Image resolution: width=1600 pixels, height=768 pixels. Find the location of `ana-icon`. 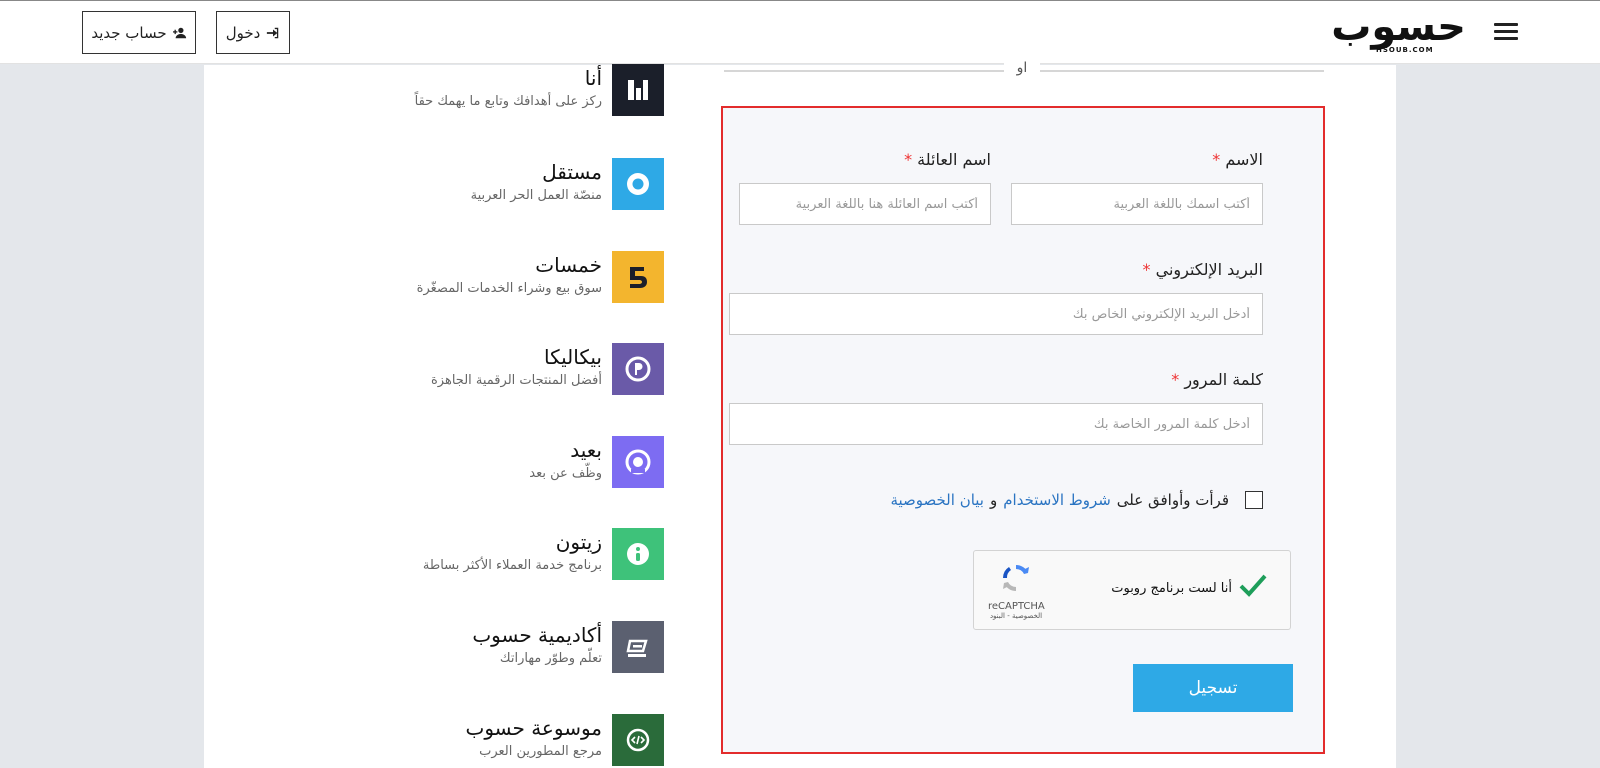

ana-icon is located at coordinates (638, 90).